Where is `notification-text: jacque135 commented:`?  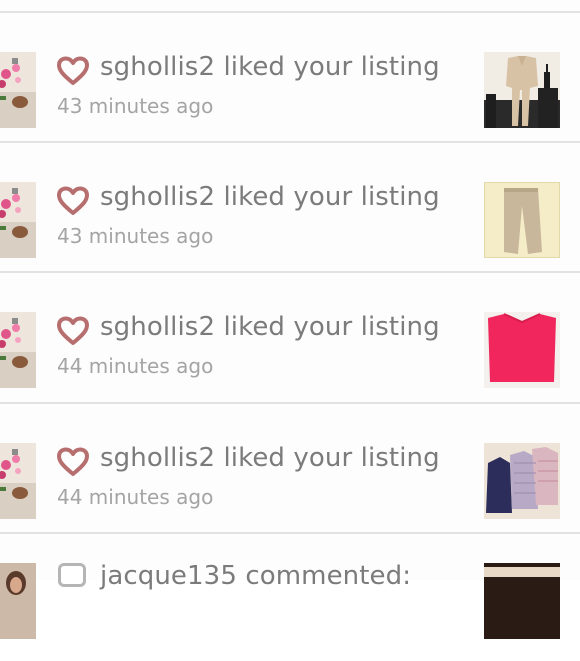
notification-text: jacque135 commented: is located at coordinates (256, 576).